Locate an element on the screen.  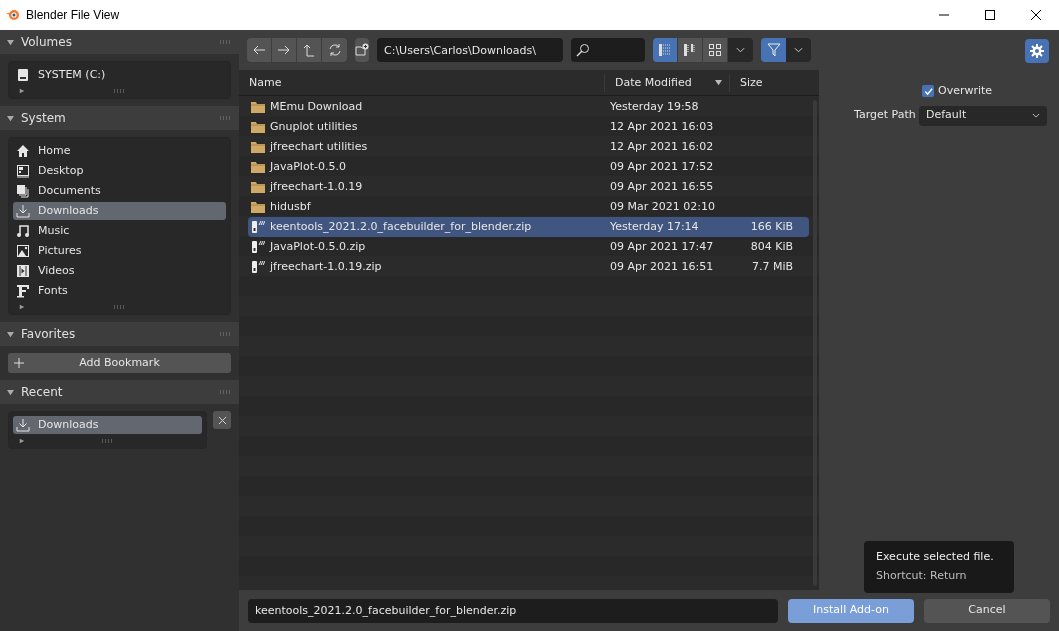
file-row: hidusbf 09 Mar 2021 02:10 is located at coordinates (528, 207).